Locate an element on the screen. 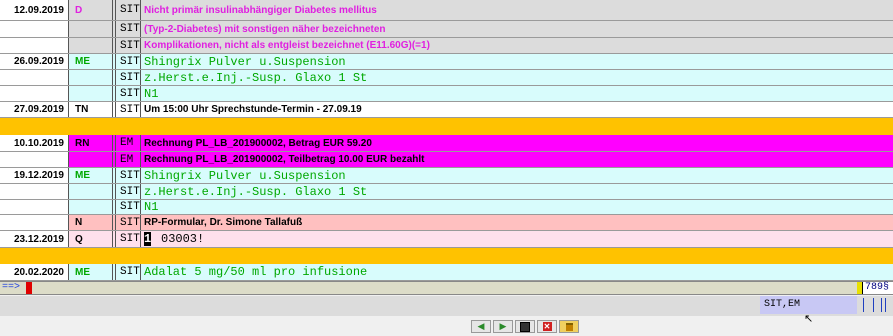  row-text-value: 03003! is located at coordinates (183, 239).